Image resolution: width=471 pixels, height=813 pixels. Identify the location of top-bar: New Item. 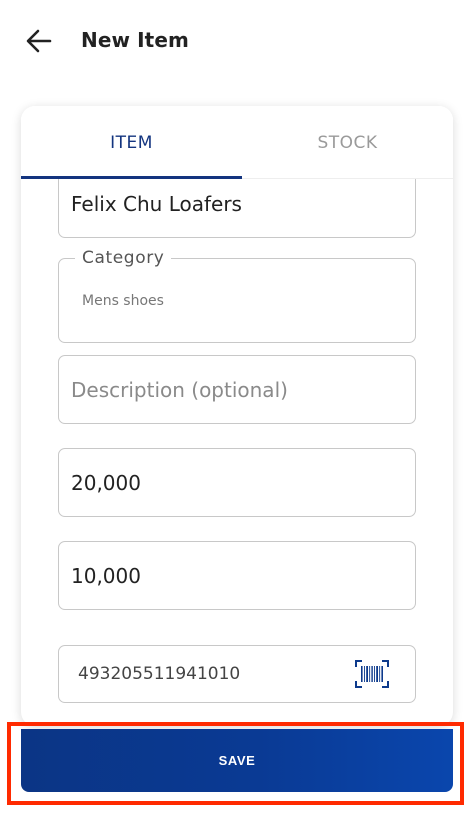
(235, 41).